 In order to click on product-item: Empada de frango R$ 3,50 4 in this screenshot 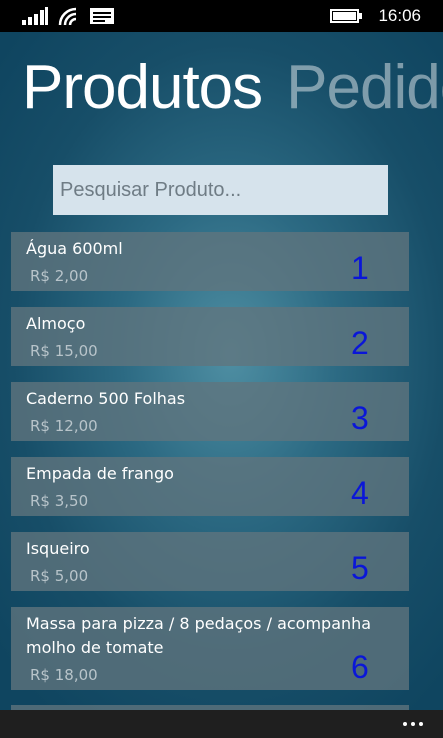, I will do `click(210, 486)`.